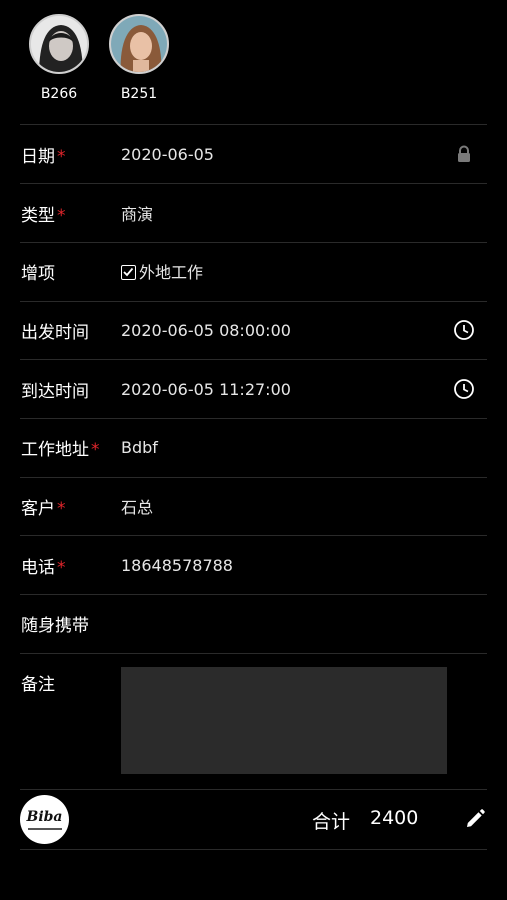 The width and height of the screenshot is (507, 900). Describe the element at coordinates (253, 213) in the screenshot. I see `type-row: 类型 * 商演` at that location.